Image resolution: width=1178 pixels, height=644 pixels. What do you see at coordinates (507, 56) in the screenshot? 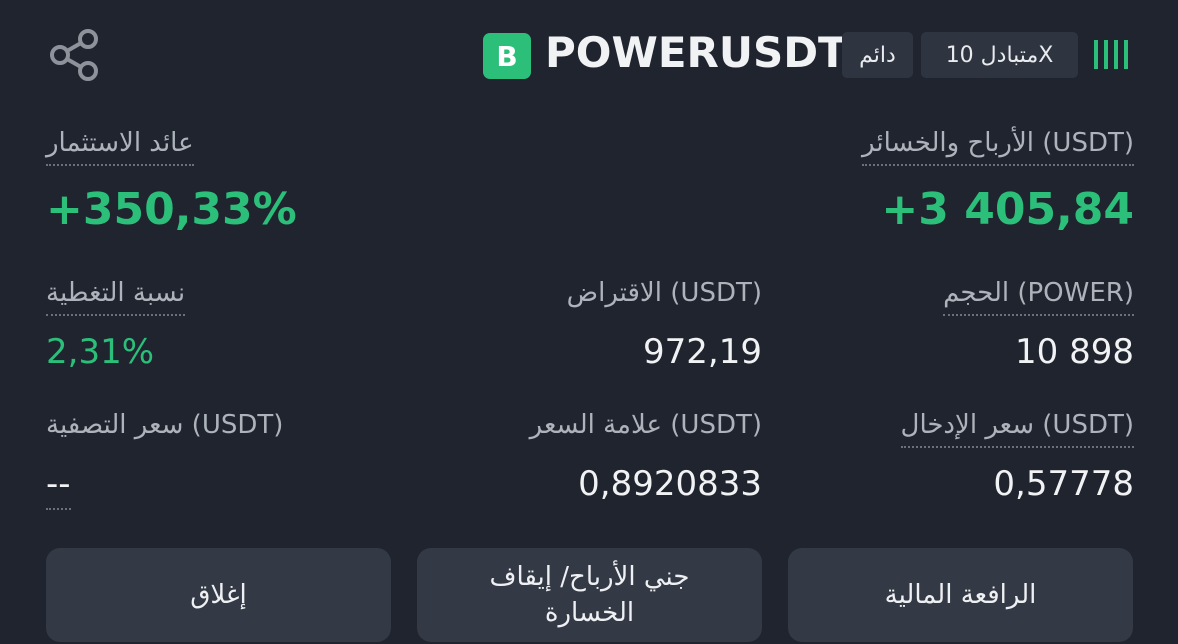
I see `exchange-badge: B` at bounding box center [507, 56].